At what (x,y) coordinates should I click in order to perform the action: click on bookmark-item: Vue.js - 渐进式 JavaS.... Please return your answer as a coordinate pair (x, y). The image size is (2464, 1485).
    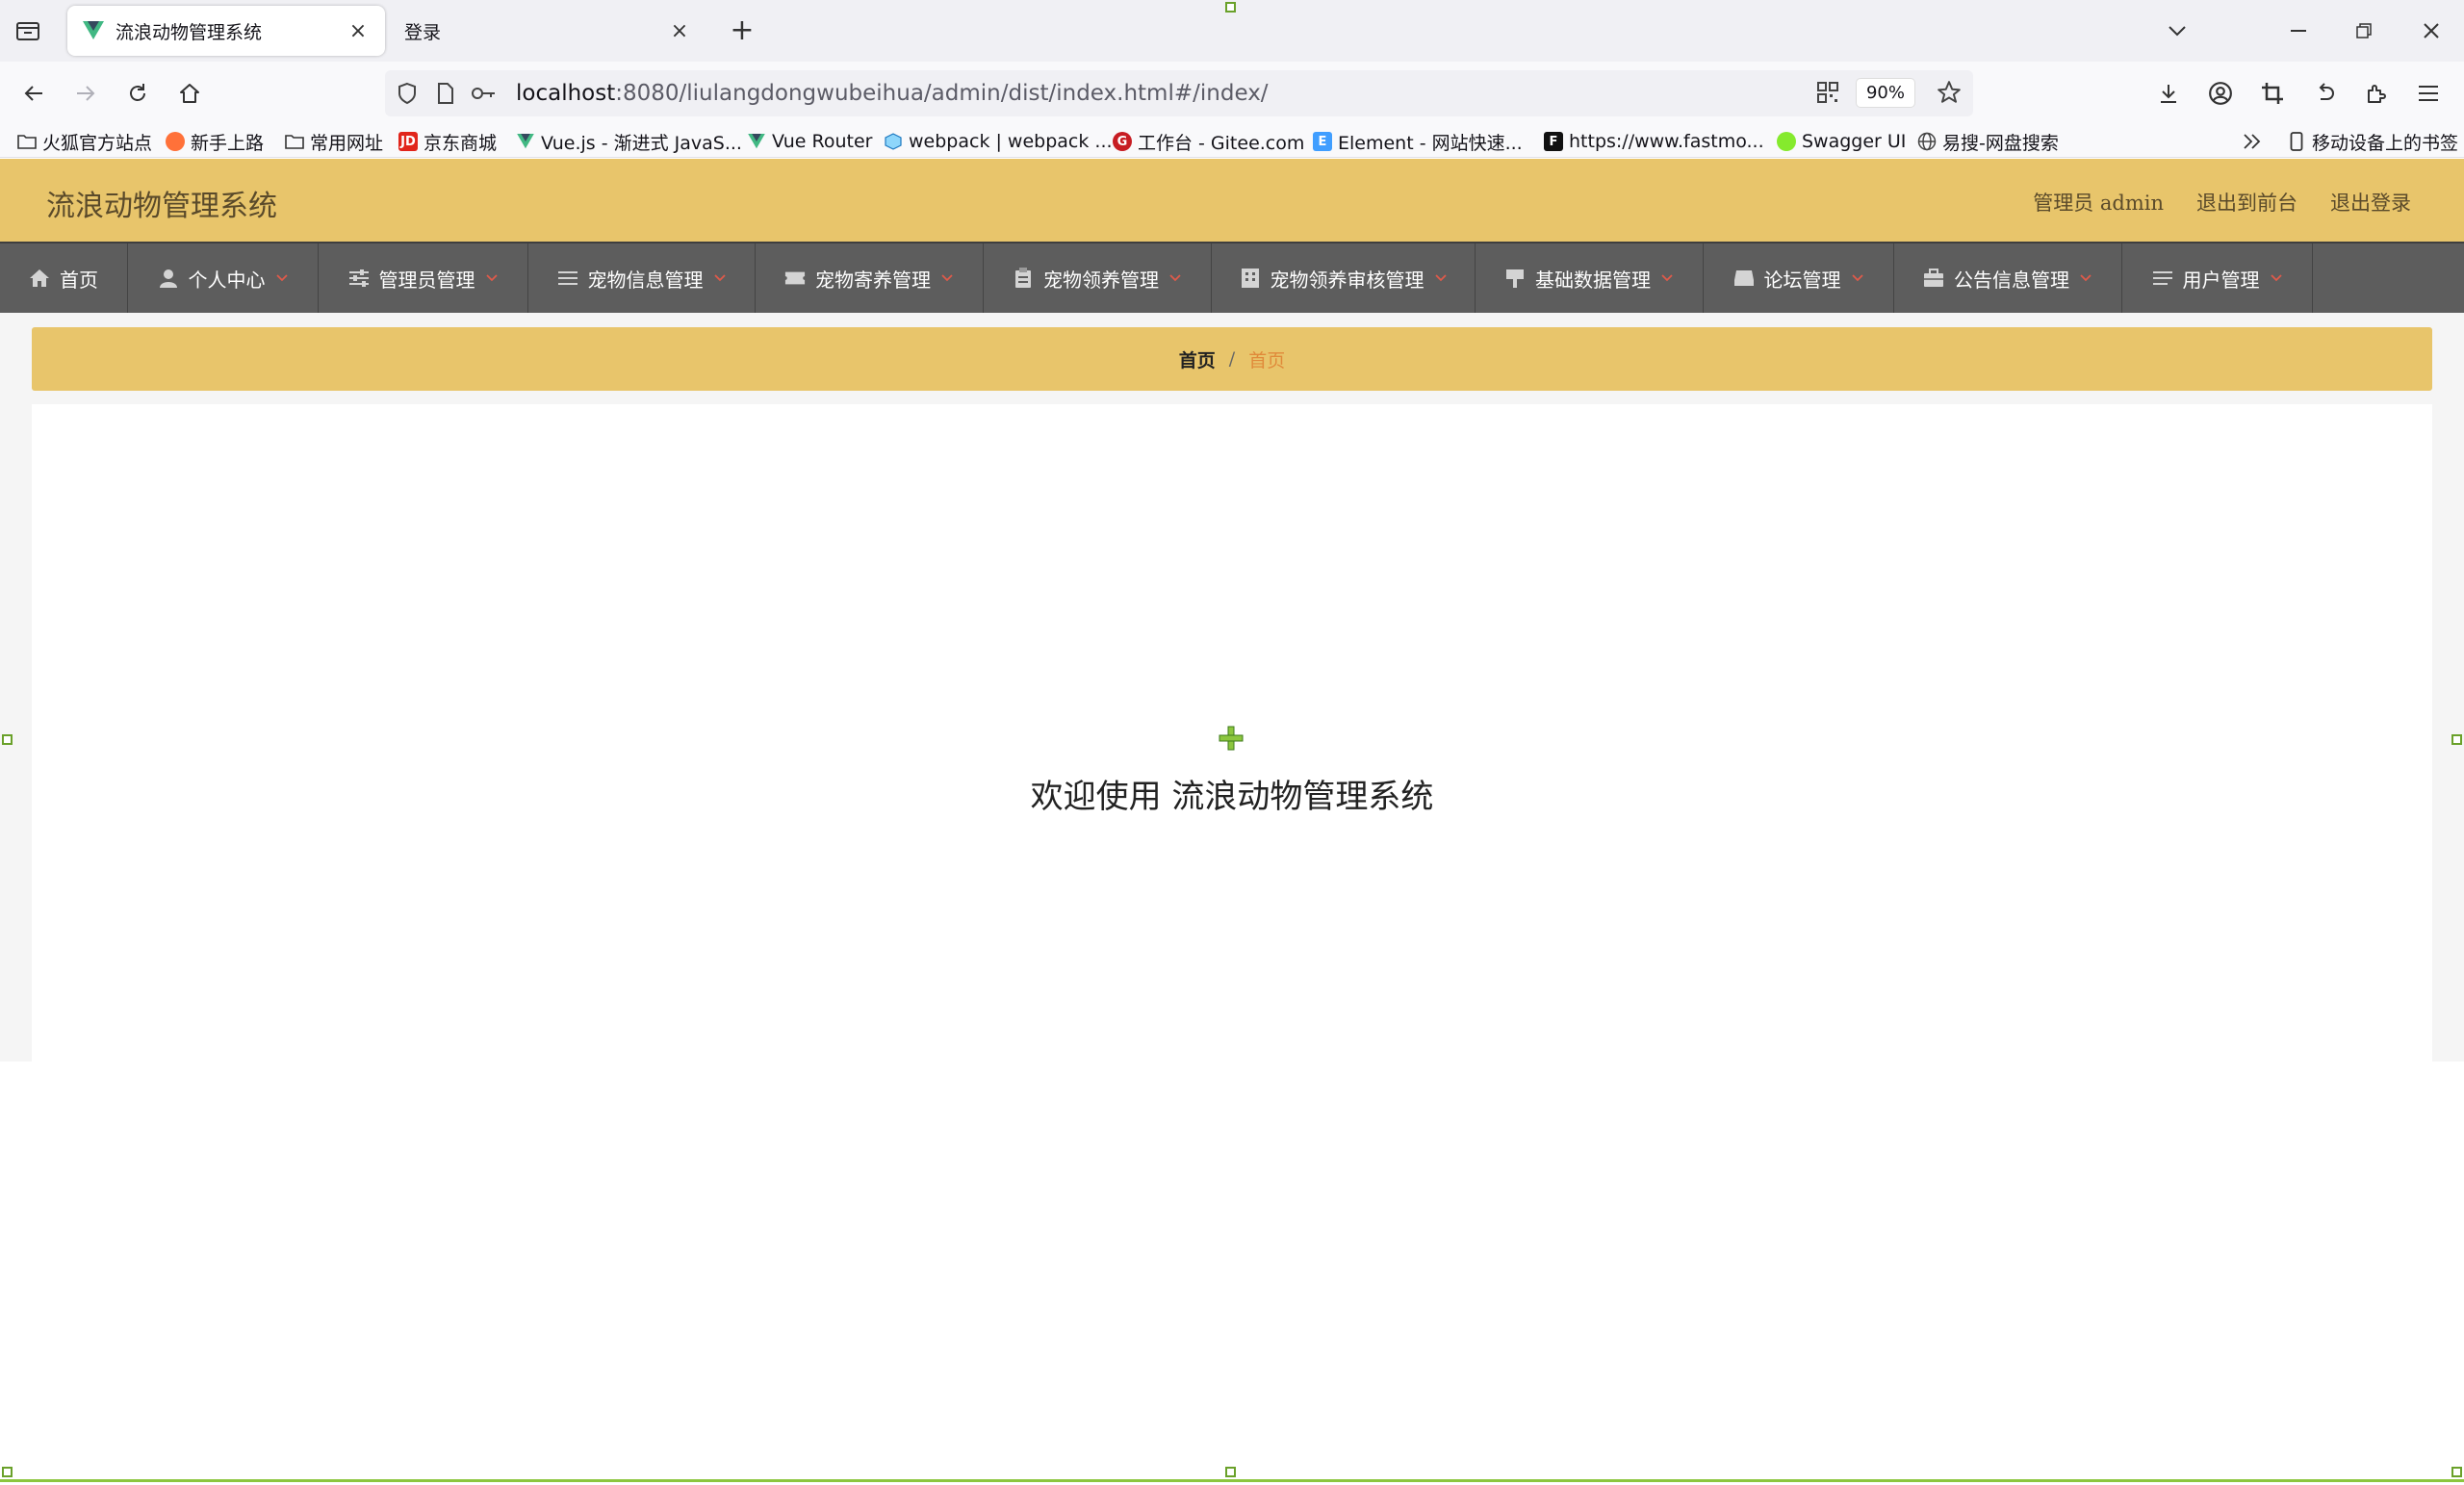
    Looking at the image, I should click on (629, 141).